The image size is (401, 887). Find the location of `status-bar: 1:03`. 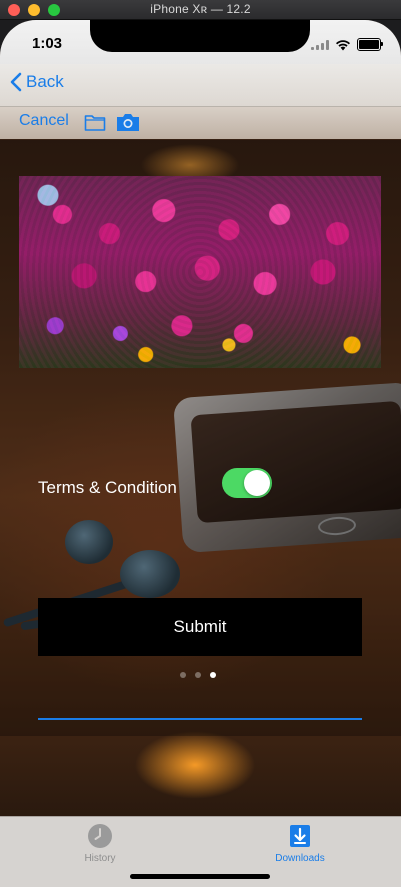

status-bar: 1:03 is located at coordinates (200, 42).